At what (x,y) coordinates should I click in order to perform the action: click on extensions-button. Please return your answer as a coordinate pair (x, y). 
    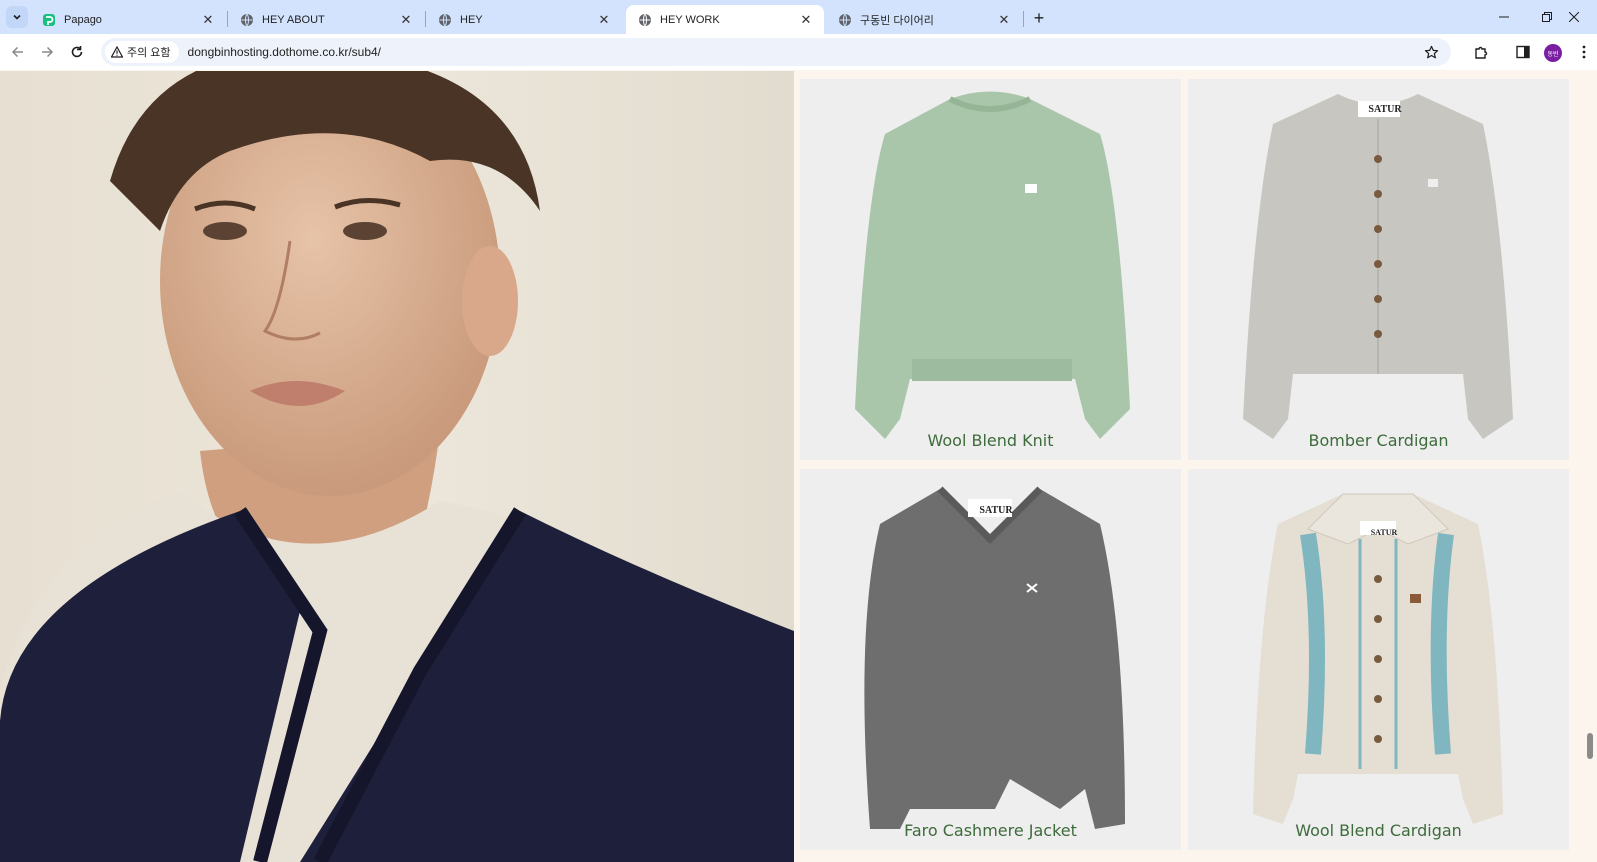
    Looking at the image, I should click on (1481, 52).